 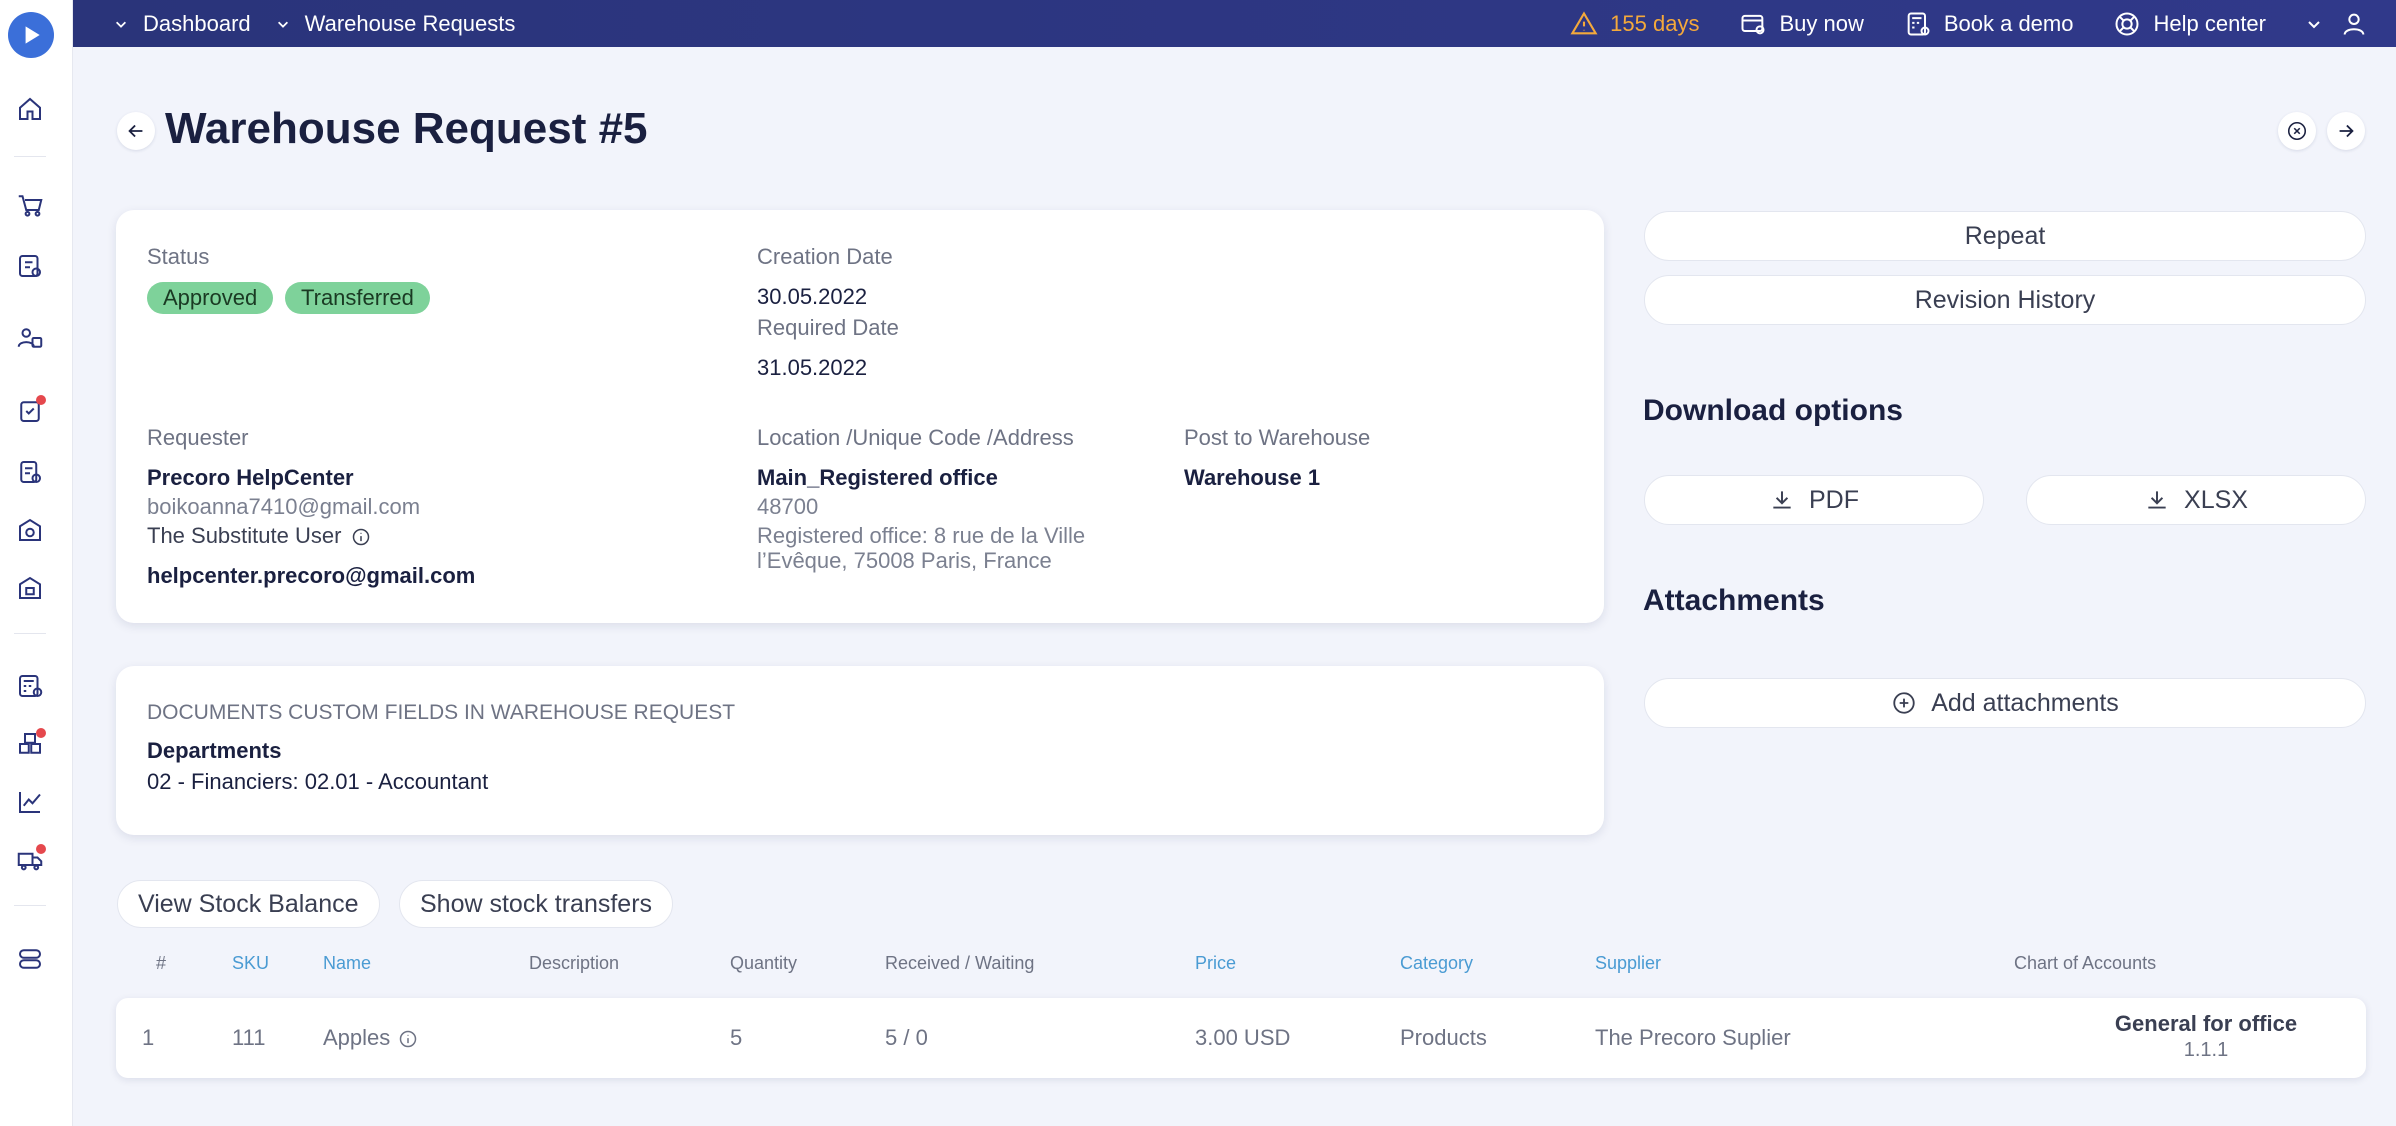 What do you see at coordinates (1655, 23) in the screenshot?
I see `trial-days-label: 155 days` at bounding box center [1655, 23].